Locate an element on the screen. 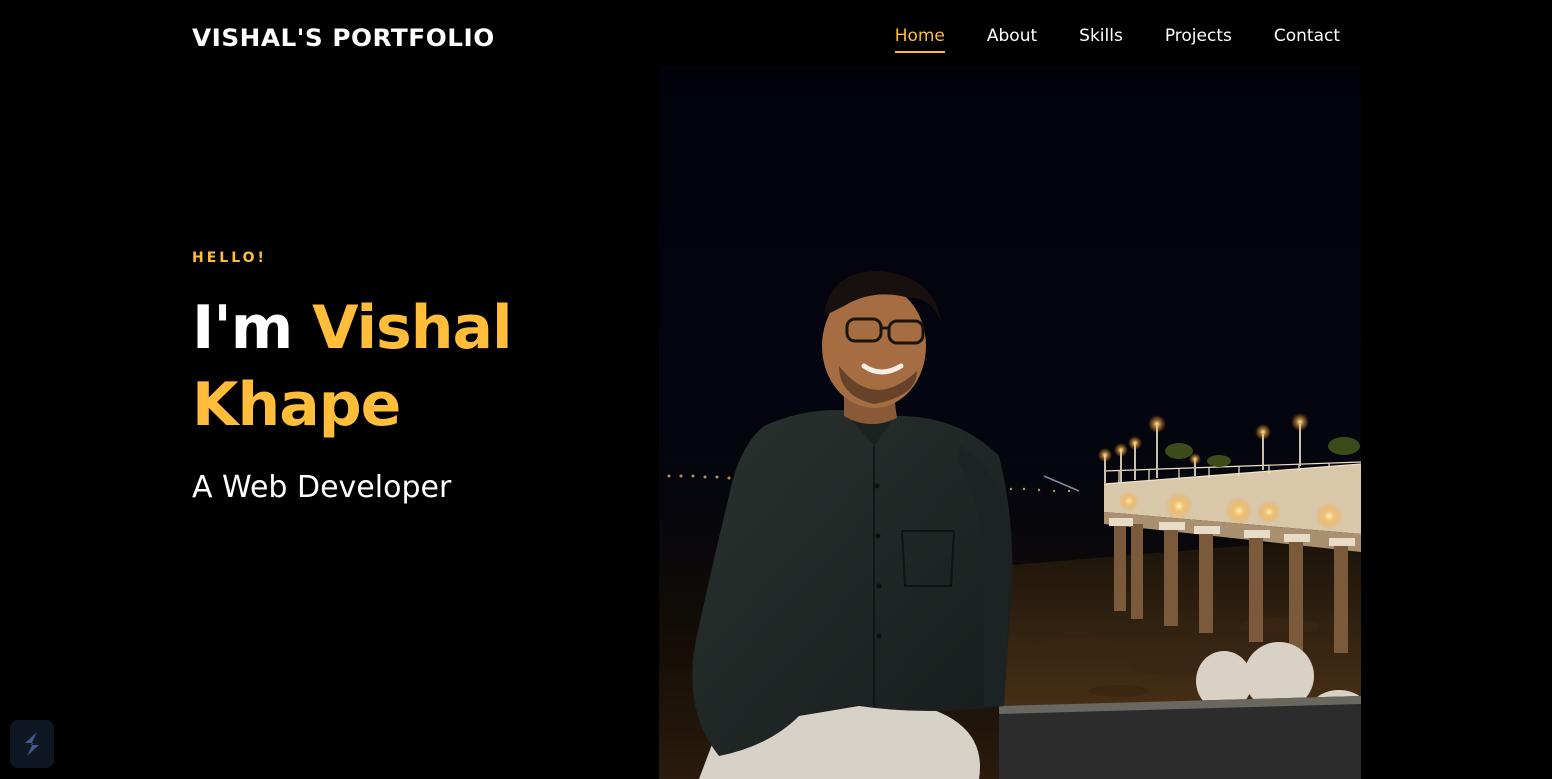 The height and width of the screenshot is (779, 1552). nav-skills: Skills is located at coordinates (1101, 39).